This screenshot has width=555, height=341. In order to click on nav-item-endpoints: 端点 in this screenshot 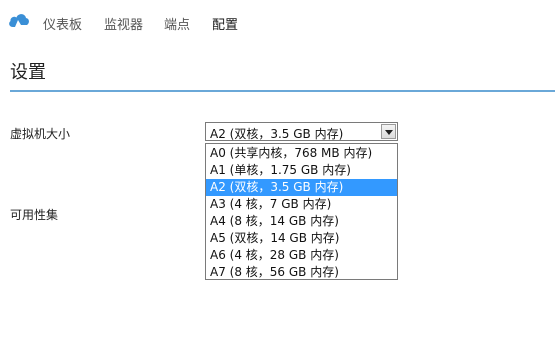, I will do `click(177, 23)`.